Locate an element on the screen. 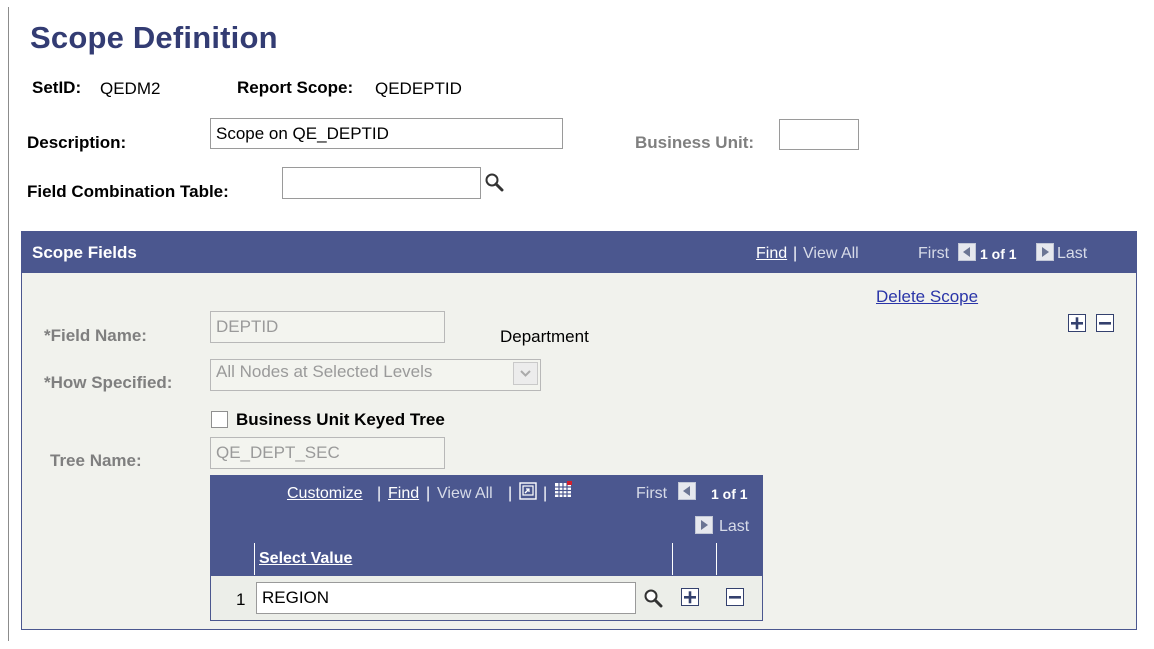 The height and width of the screenshot is (649, 1154). row-number-column is located at coordinates (233, 559).